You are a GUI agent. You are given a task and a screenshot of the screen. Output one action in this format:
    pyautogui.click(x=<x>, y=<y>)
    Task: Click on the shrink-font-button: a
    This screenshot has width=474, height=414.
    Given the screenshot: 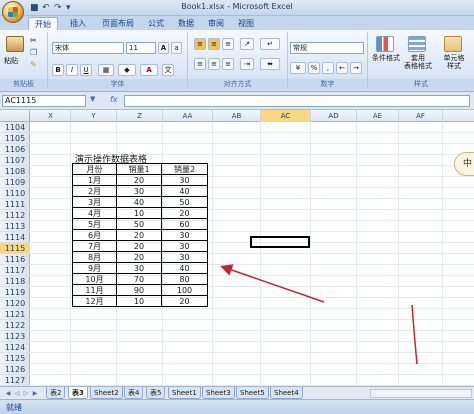 What is the action you would take?
    pyautogui.click(x=176, y=48)
    